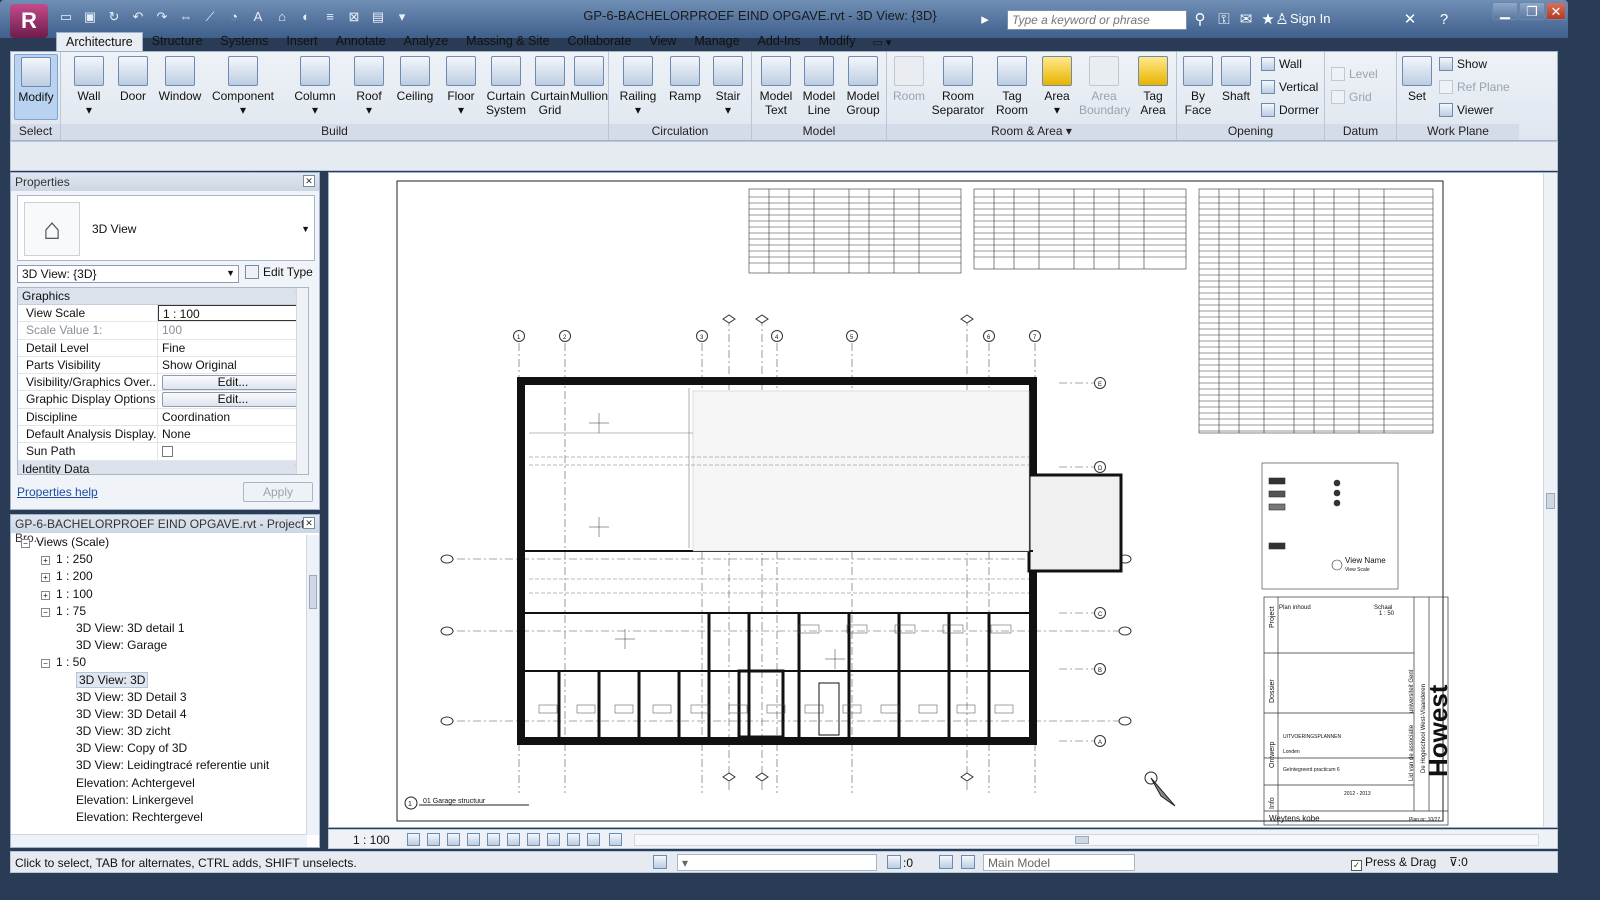 The height and width of the screenshot is (900, 1600). What do you see at coordinates (166, 228) in the screenshot?
I see `type-selector: ⌂ 3D View ▼` at bounding box center [166, 228].